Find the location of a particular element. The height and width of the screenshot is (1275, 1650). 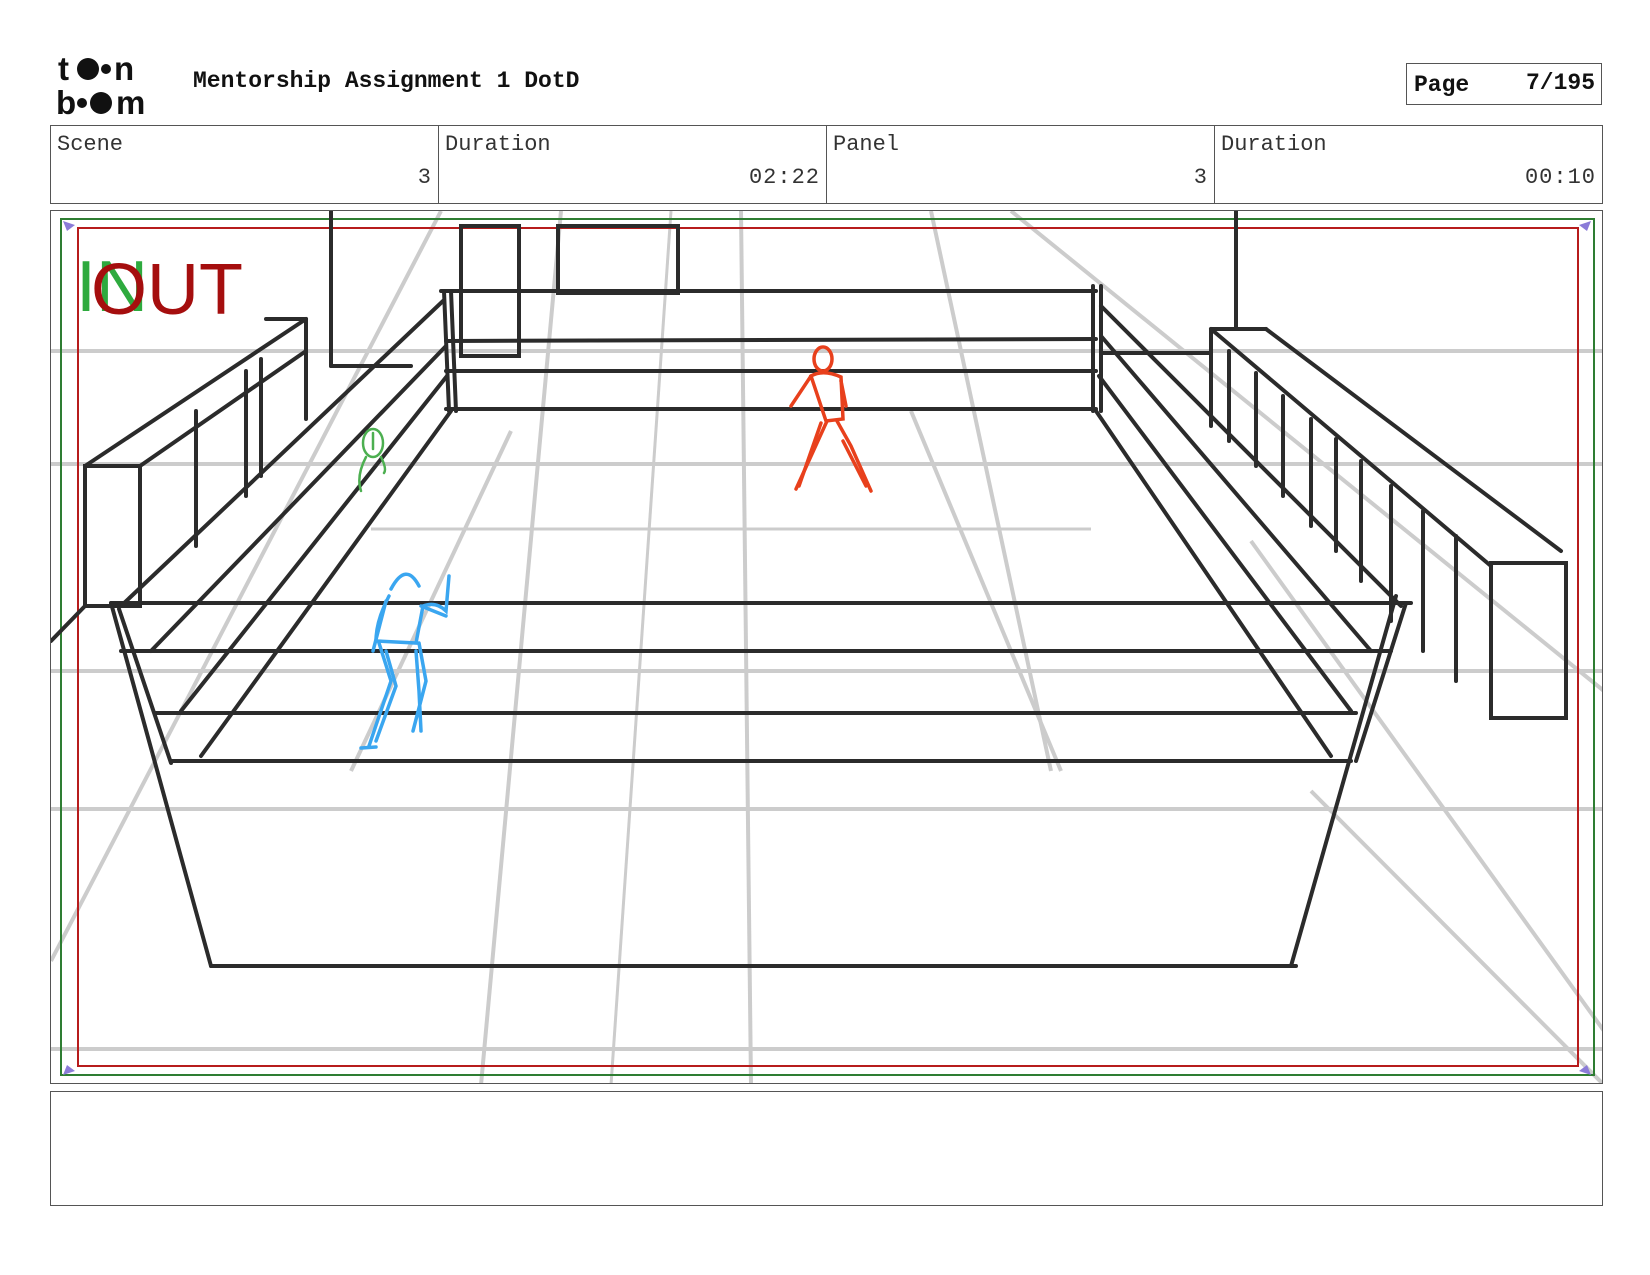

out-marker: OUT is located at coordinates (167, 290).